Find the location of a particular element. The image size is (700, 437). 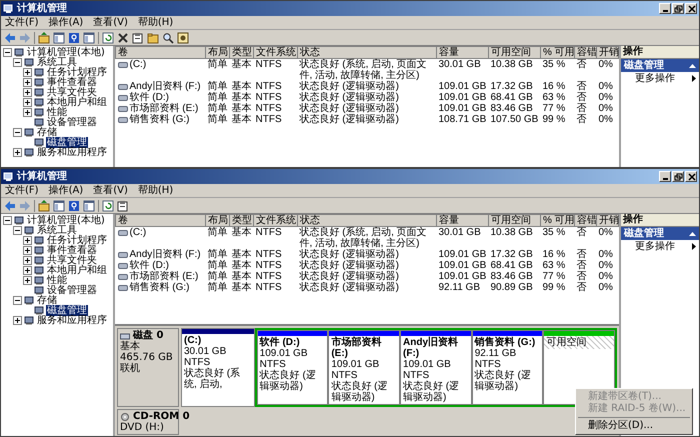

folder-icon is located at coordinates (153, 38).